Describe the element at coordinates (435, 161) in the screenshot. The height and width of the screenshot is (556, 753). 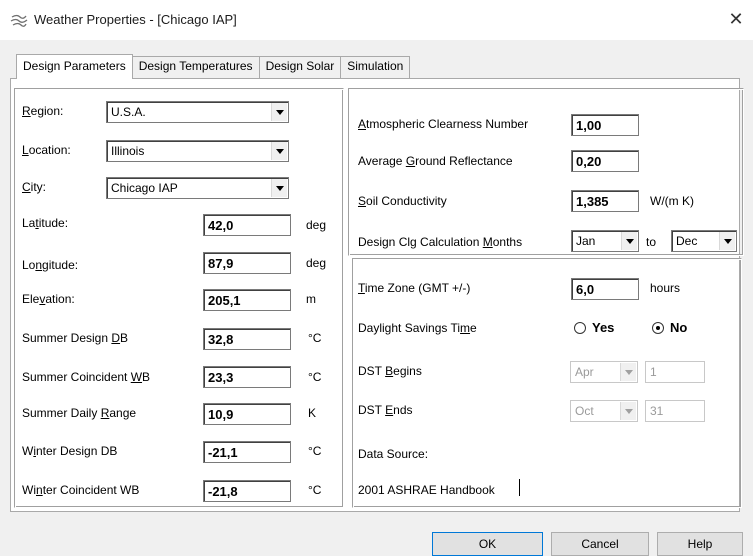
I see `reflectance-label: Average Ground Reflectance` at that location.